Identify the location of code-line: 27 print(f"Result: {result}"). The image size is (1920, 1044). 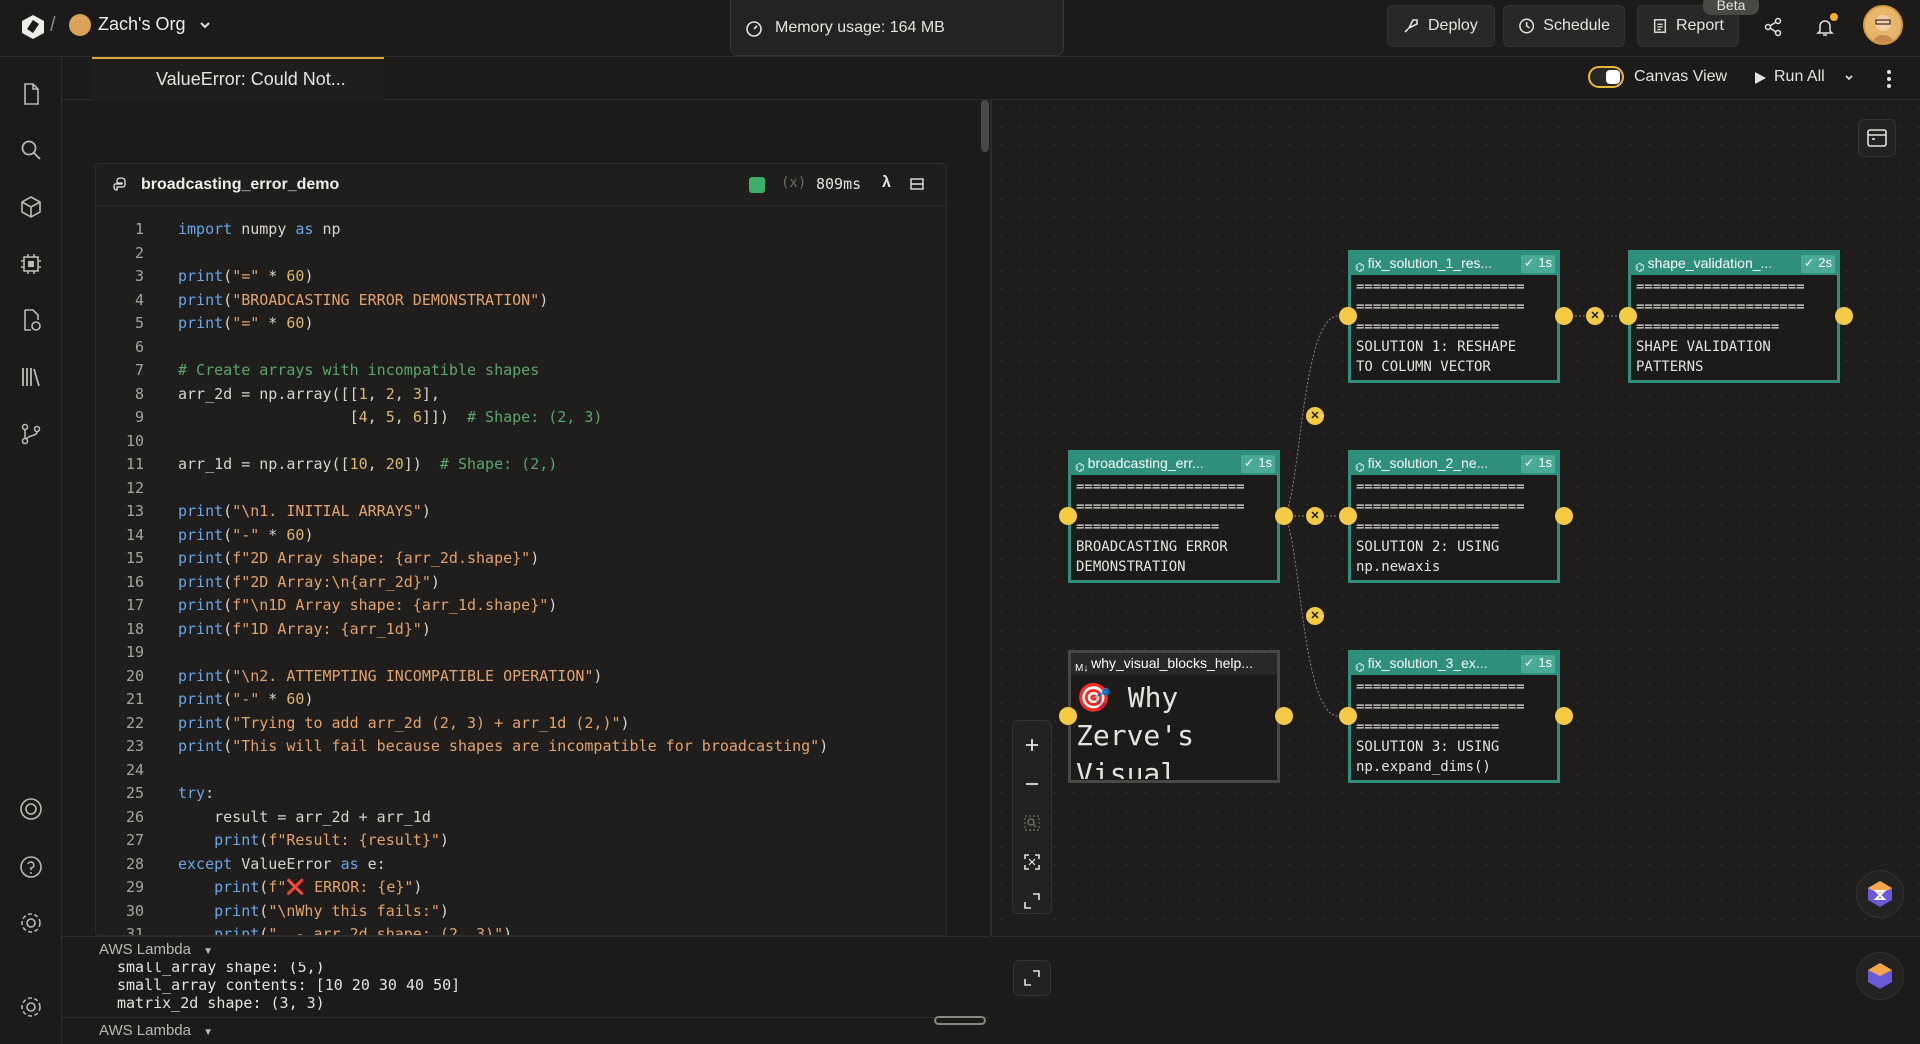
(521, 841).